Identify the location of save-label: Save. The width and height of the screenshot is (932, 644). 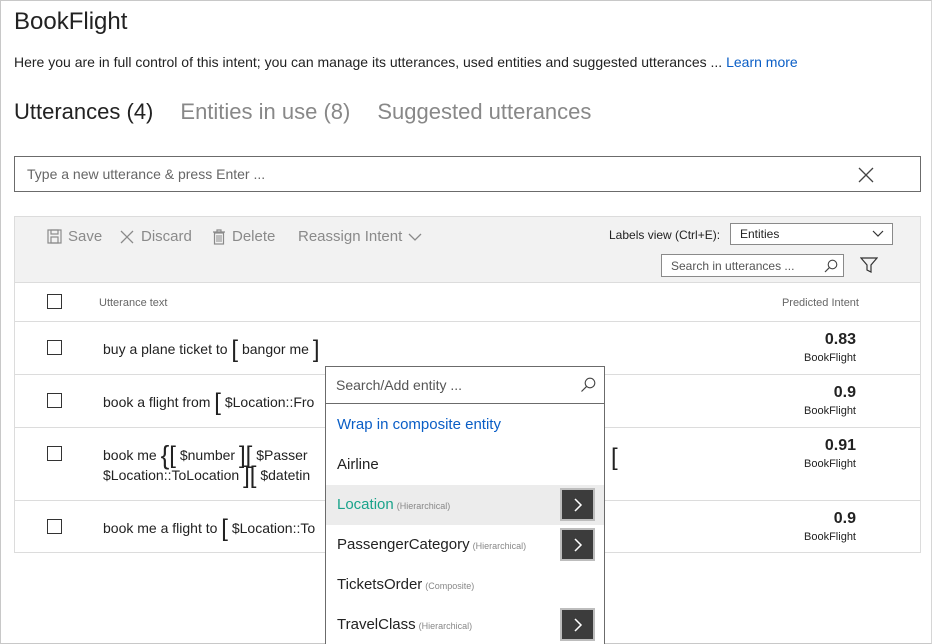
(85, 236).